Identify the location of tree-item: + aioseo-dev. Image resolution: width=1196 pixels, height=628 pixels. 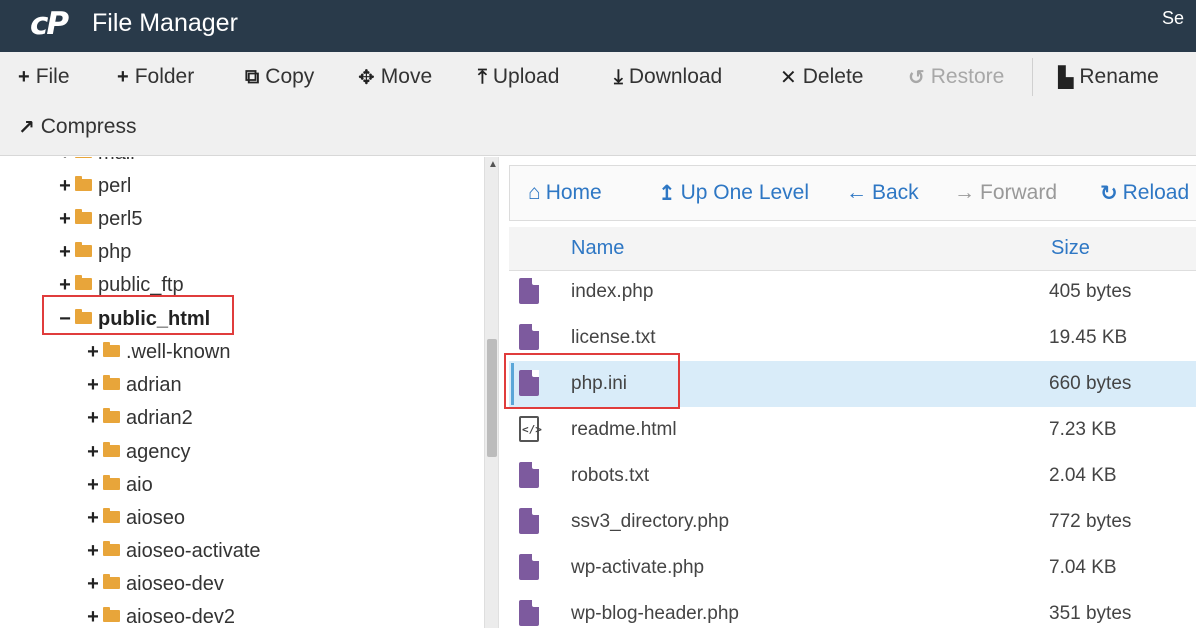
(155, 584).